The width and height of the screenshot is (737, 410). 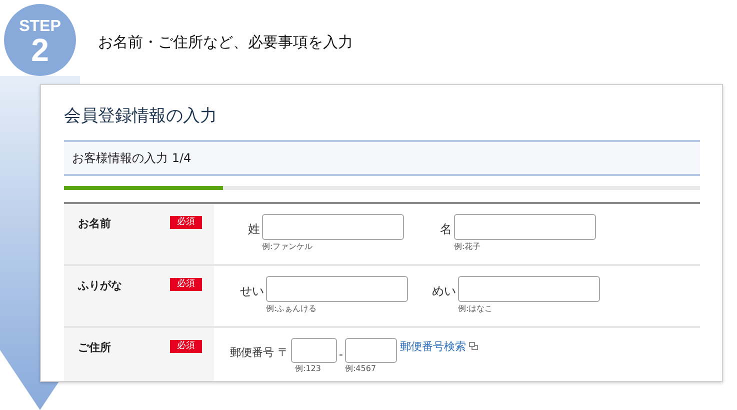 What do you see at coordinates (308, 369) in the screenshot?
I see `hint-text: 例:123` at bounding box center [308, 369].